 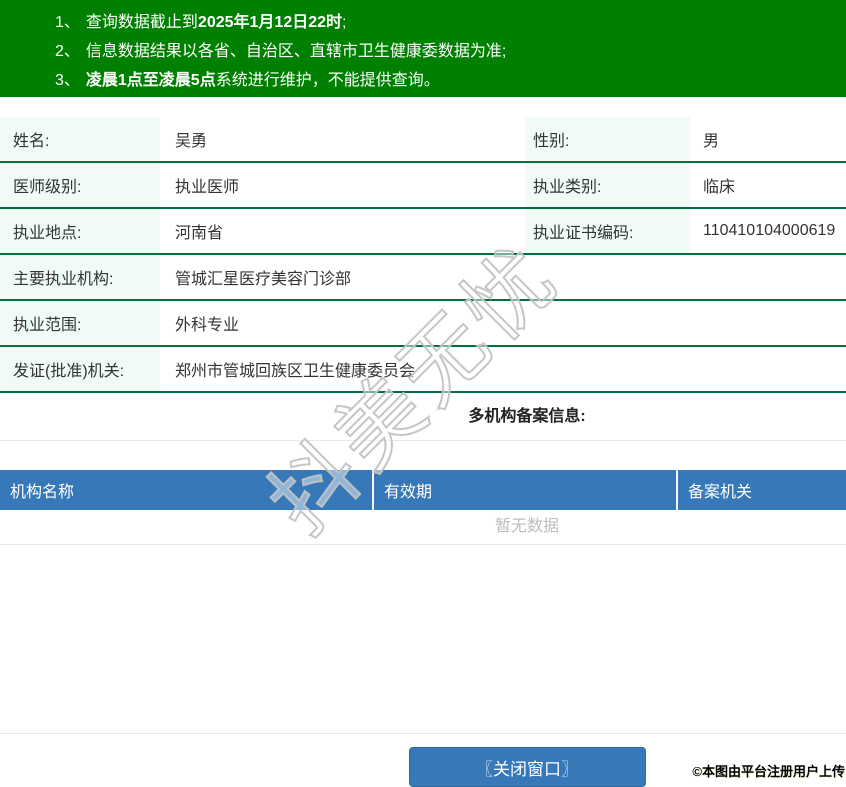 What do you see at coordinates (769, 230) in the screenshot?
I see `license-number-value: 110410104000619` at bounding box center [769, 230].